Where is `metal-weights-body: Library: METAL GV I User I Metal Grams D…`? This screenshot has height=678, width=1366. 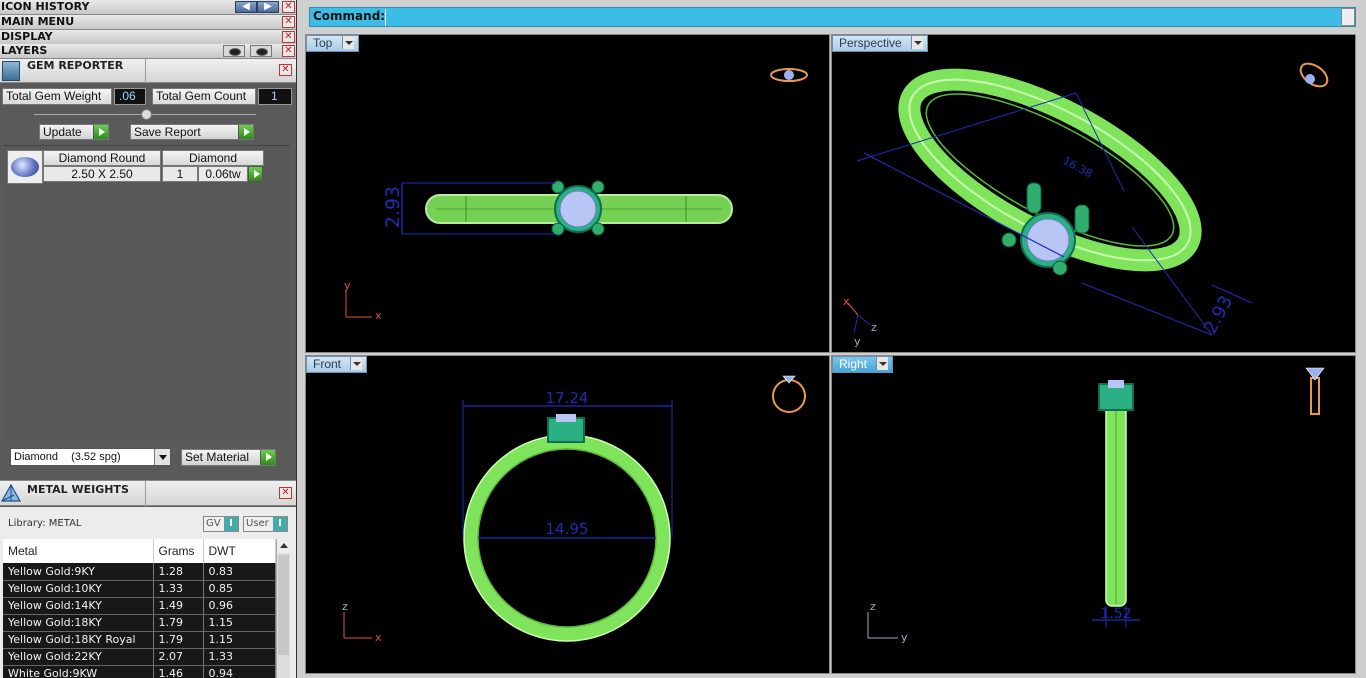
metal-weights-body: Library: METAL GV I User I Metal Grams D… is located at coordinates (148, 592).